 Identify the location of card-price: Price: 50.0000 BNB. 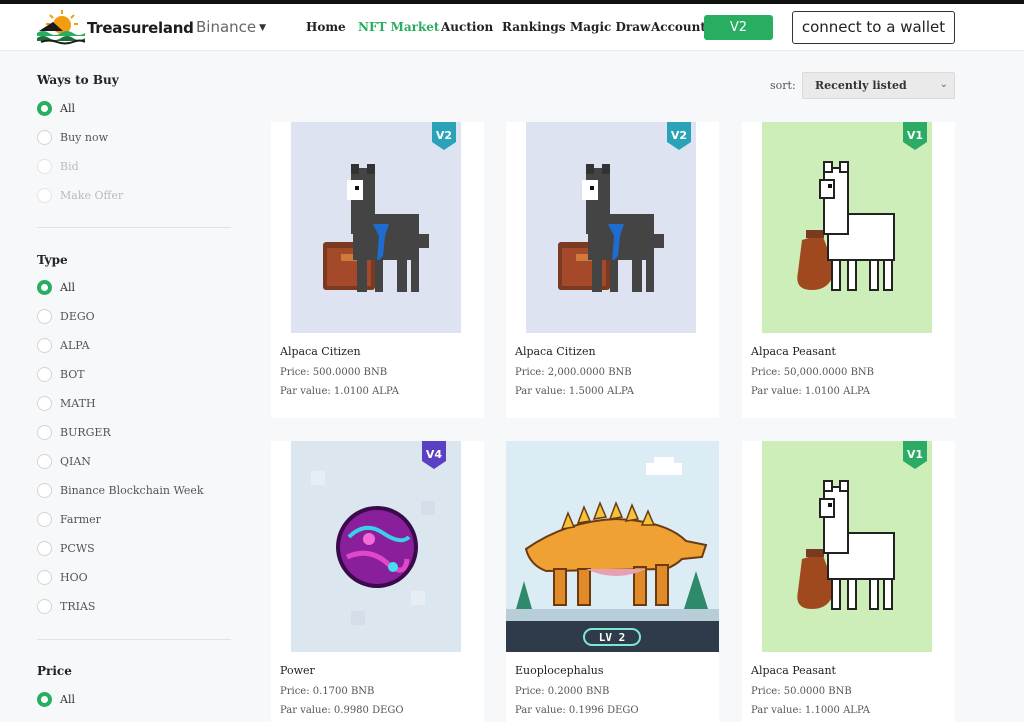
(801, 691).